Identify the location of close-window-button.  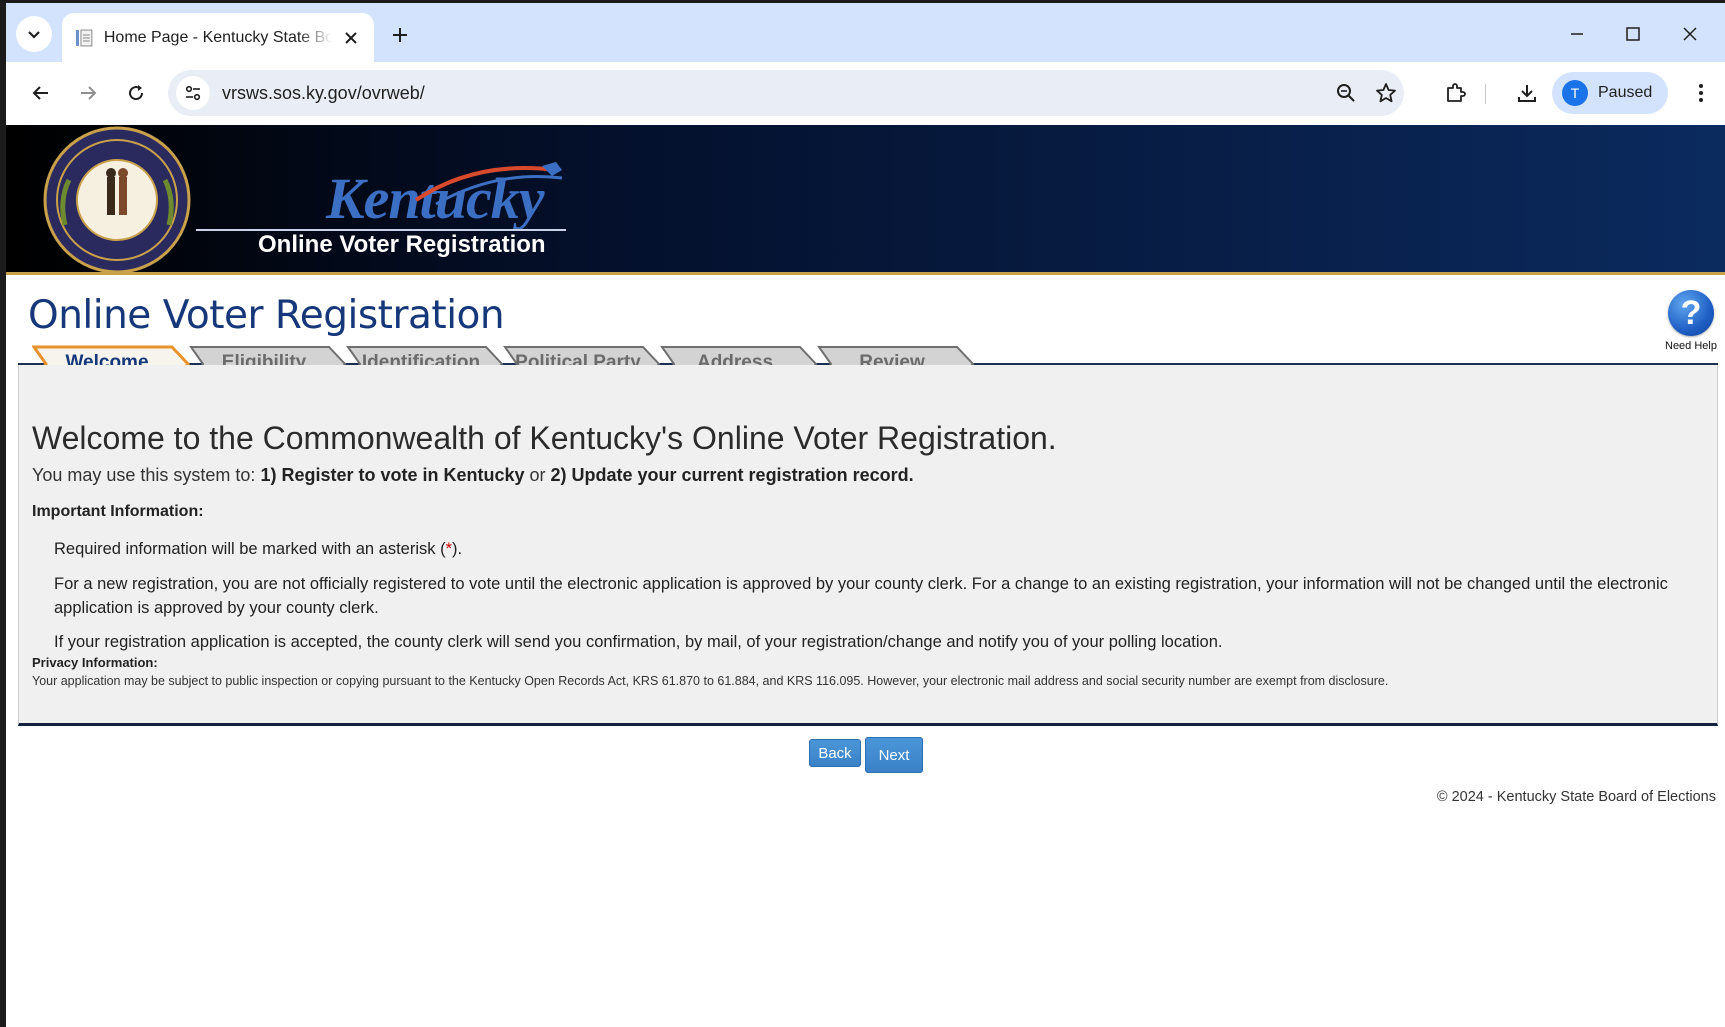
(1690, 34).